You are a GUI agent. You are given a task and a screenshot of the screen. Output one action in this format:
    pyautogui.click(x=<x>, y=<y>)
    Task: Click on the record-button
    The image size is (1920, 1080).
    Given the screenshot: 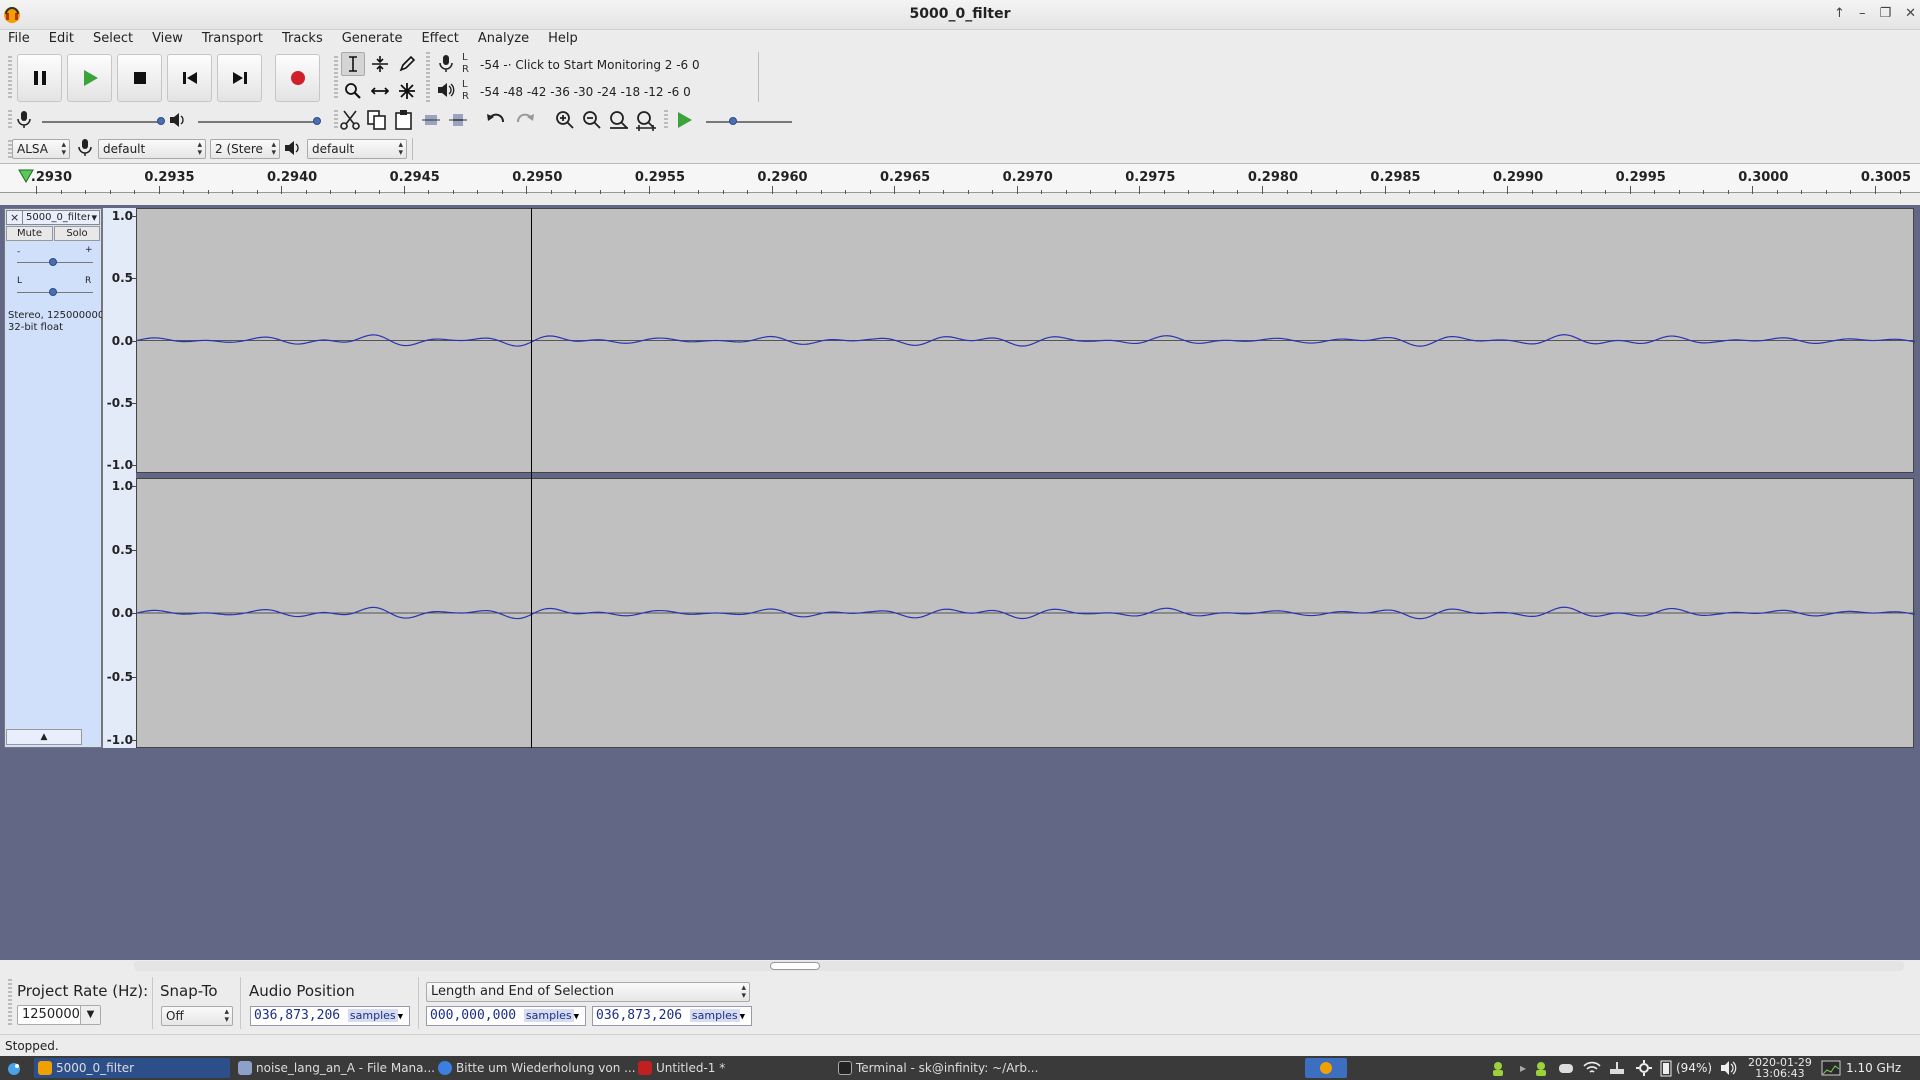 What is the action you would take?
    pyautogui.click(x=297, y=78)
    